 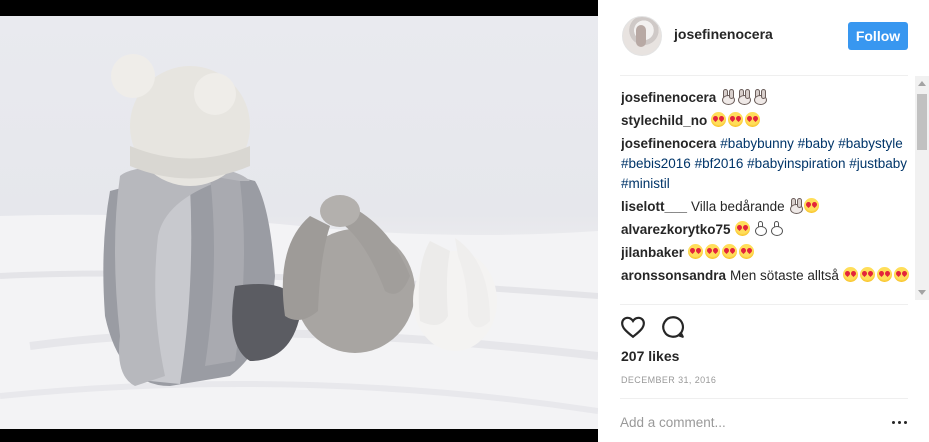 I want to click on hashtag-link: #ministil, so click(x=645, y=183).